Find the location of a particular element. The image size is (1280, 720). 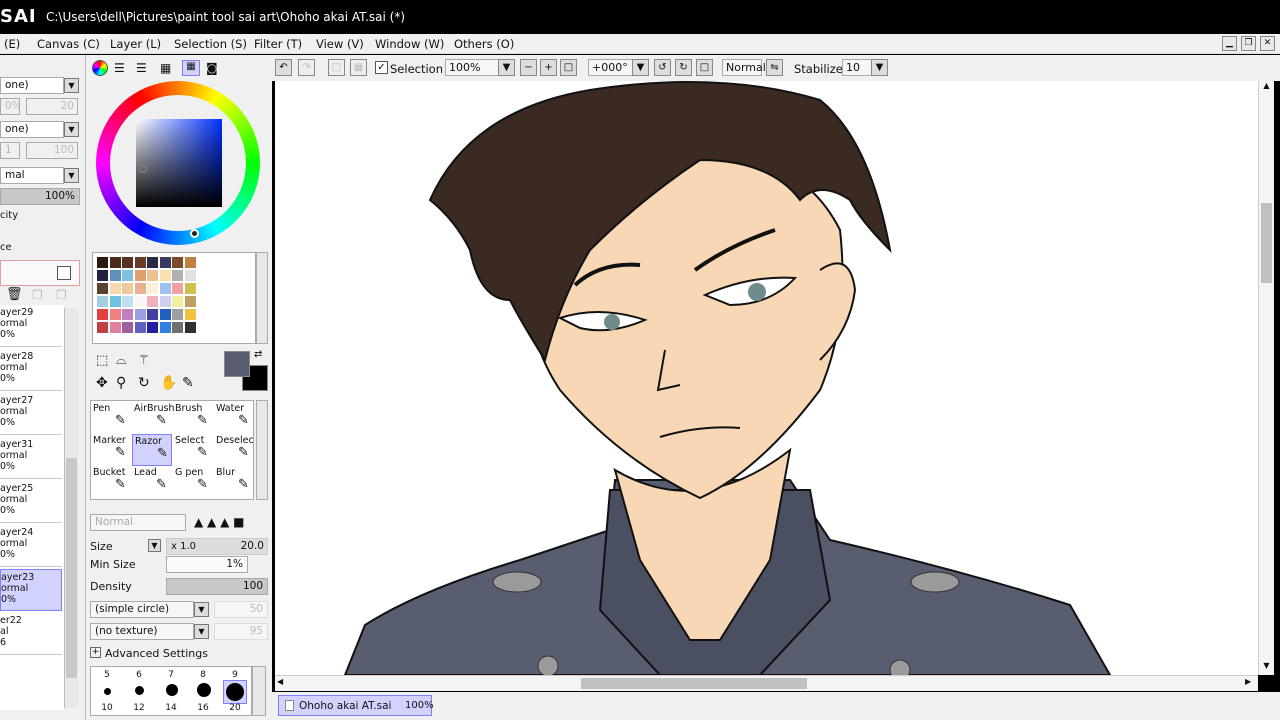

vscroll-thumb is located at coordinates (1266, 243).